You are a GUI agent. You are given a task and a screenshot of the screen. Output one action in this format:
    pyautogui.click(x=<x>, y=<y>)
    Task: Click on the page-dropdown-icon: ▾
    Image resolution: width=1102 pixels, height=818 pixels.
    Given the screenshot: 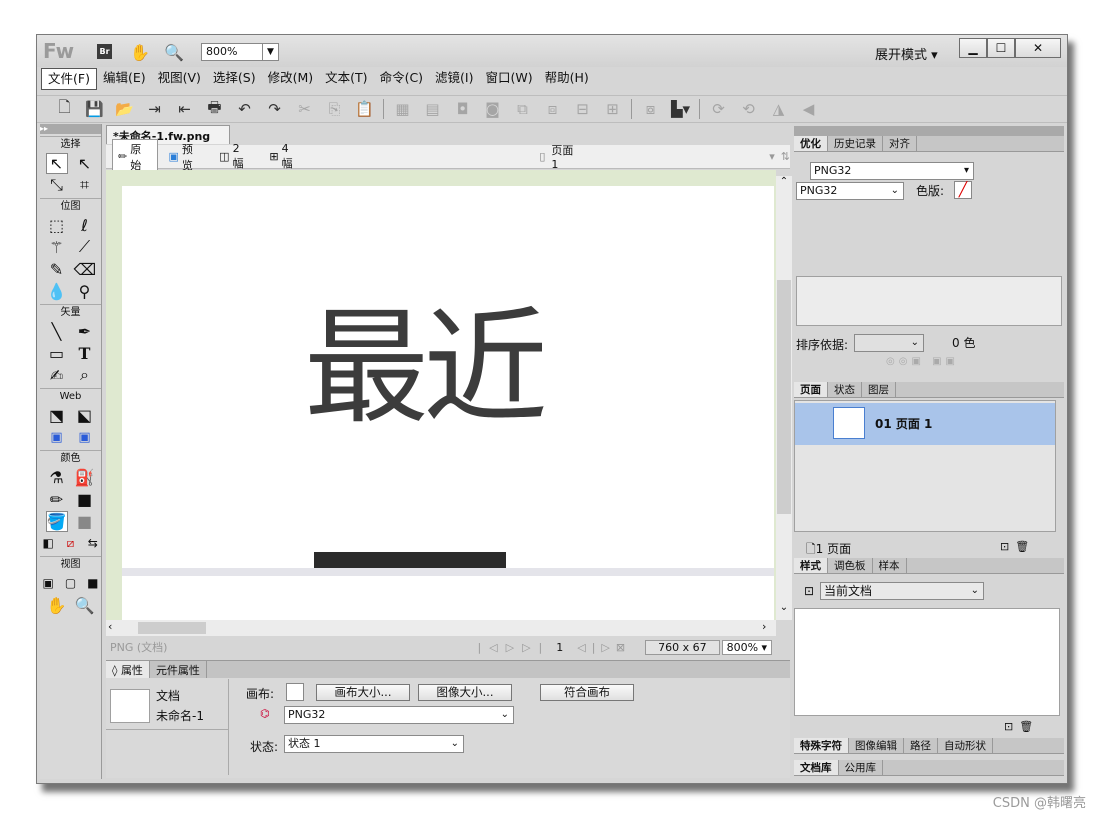 What is the action you would take?
    pyautogui.click(x=772, y=156)
    